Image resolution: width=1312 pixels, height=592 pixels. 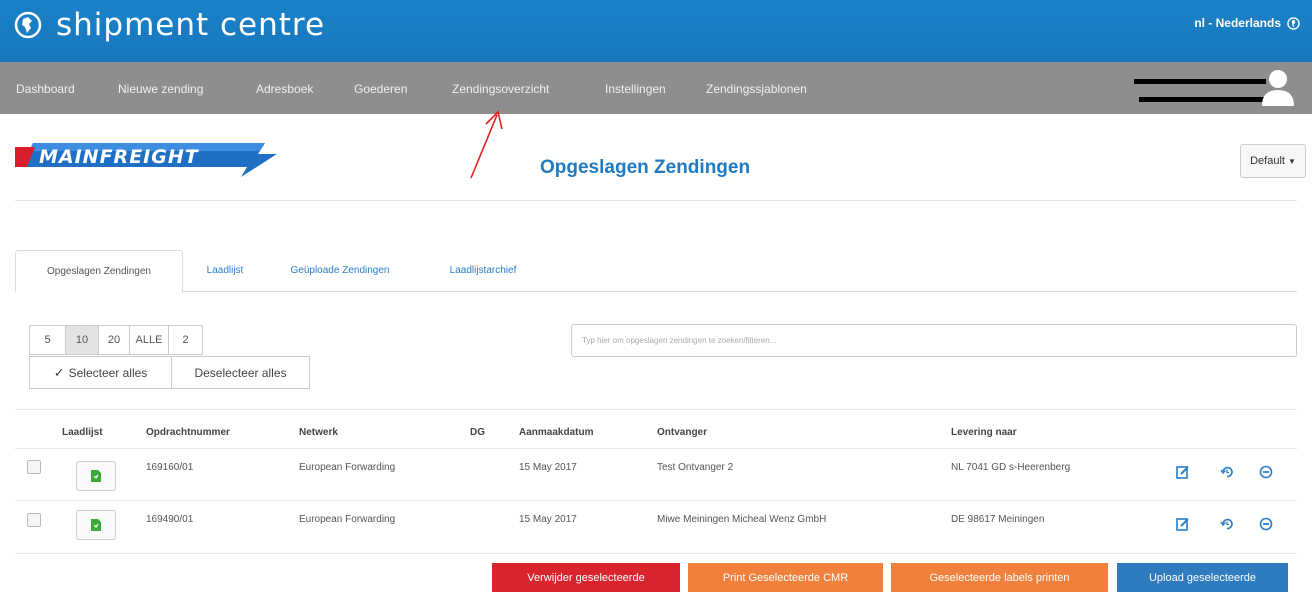 I want to click on brand: shipment centre, so click(x=169, y=25).